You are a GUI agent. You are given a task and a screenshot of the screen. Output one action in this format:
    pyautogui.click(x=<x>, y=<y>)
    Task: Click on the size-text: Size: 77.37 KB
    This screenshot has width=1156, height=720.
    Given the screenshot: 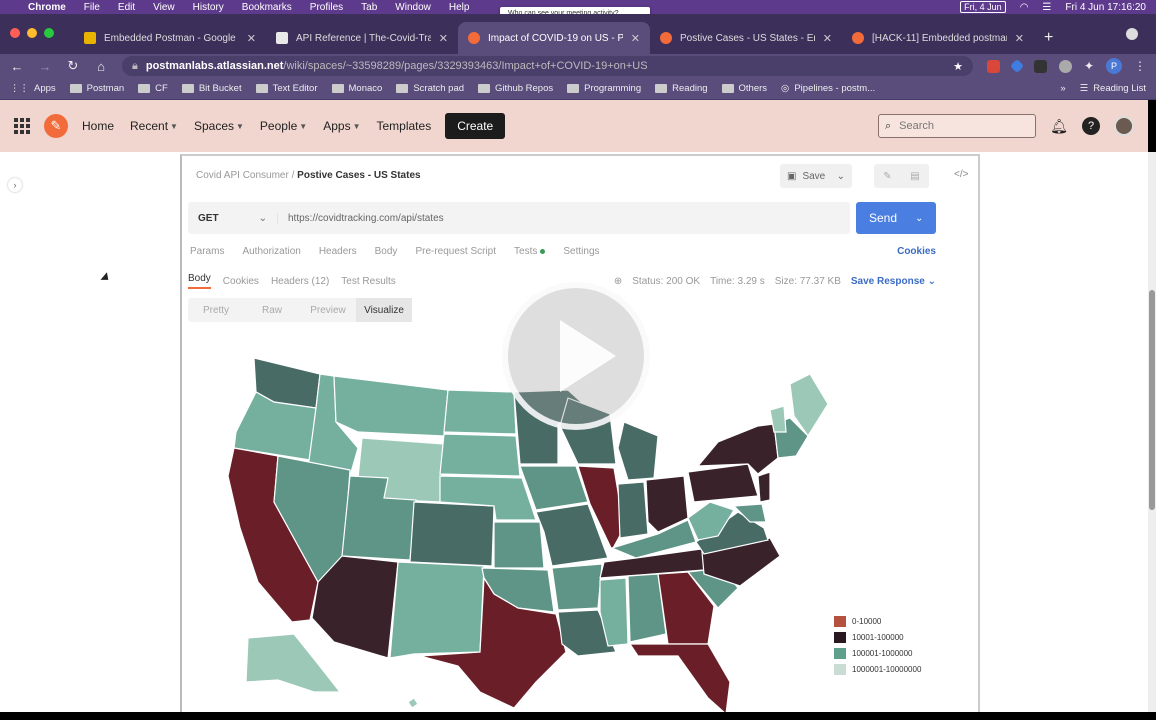 What is the action you would take?
    pyautogui.click(x=808, y=281)
    